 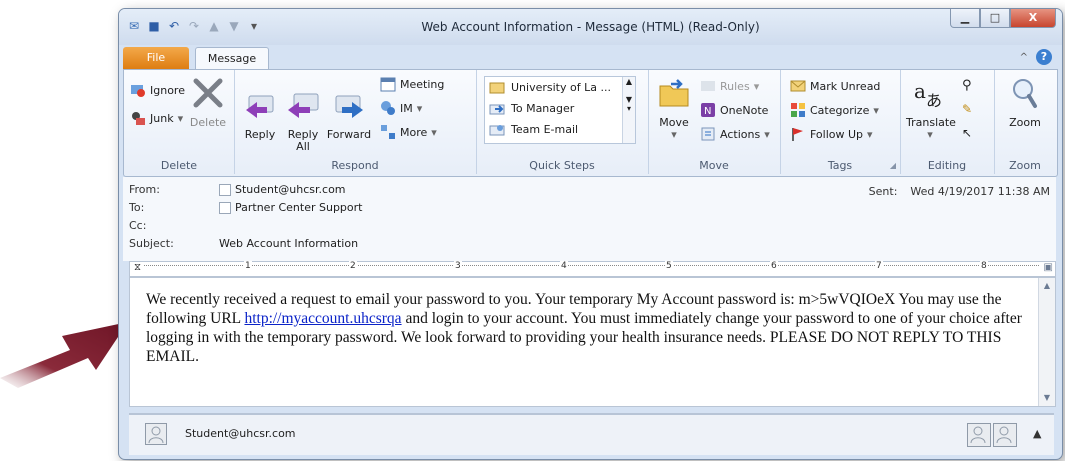 What do you see at coordinates (303, 105) in the screenshot?
I see `reply-all-icon` at bounding box center [303, 105].